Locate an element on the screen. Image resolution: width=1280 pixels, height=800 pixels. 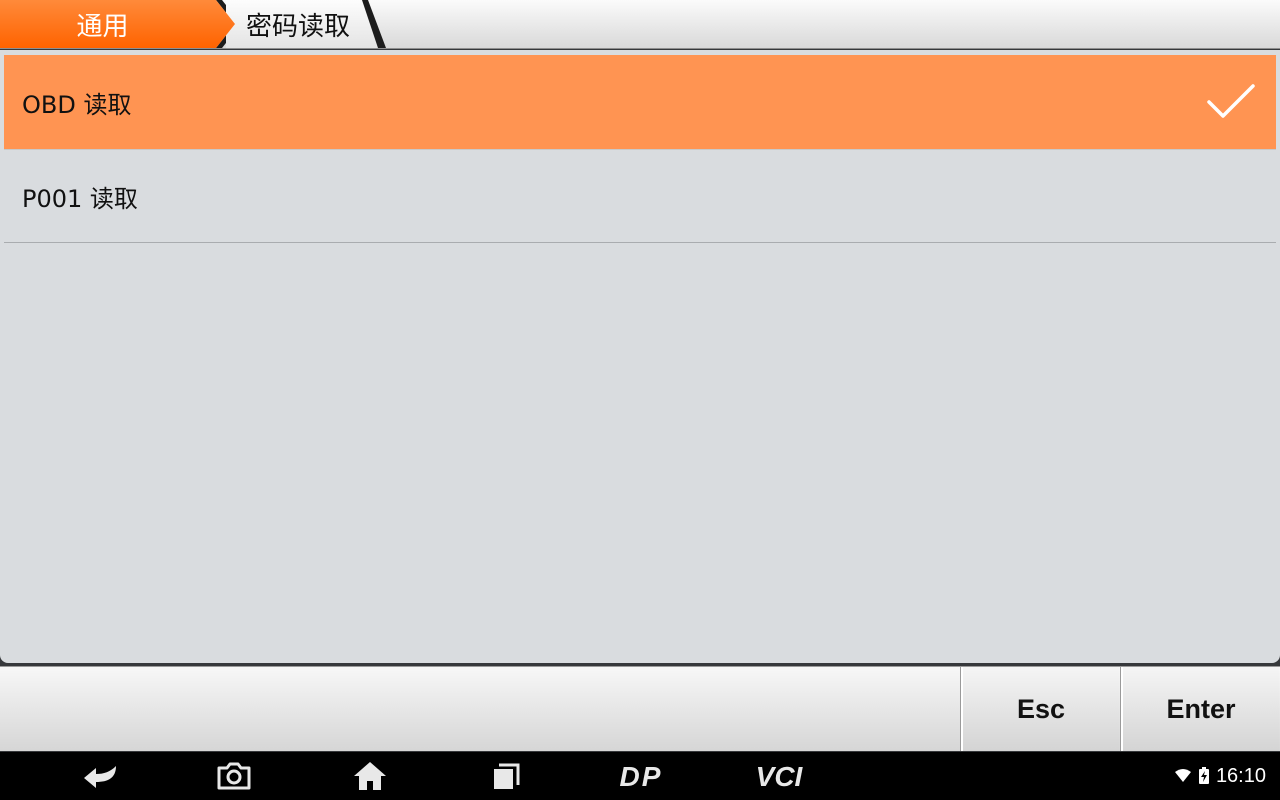
camera-icon is located at coordinates (234, 776).